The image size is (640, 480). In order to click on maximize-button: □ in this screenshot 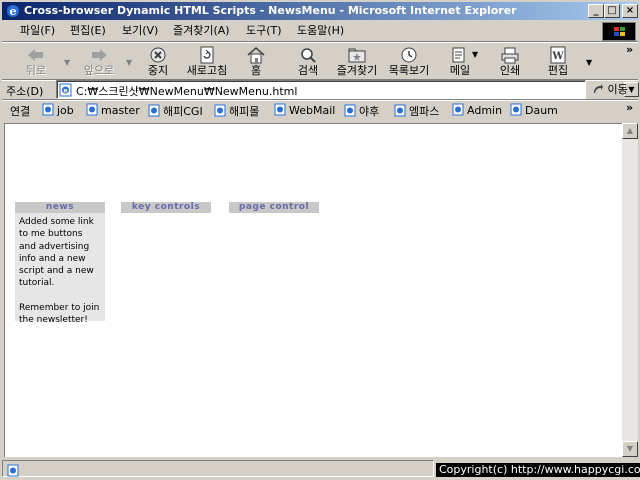, I will do `click(612, 11)`.